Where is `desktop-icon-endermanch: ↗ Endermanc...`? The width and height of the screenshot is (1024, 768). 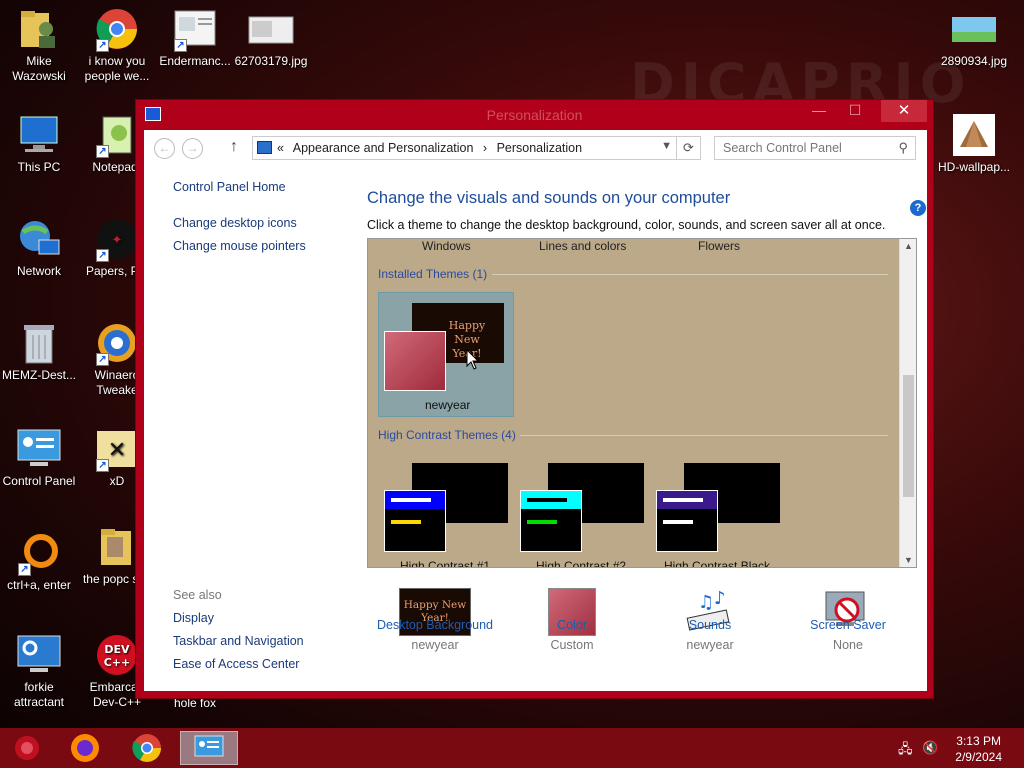 desktop-icon-endermanch: ↗ Endermanc... is located at coordinates (195, 37).